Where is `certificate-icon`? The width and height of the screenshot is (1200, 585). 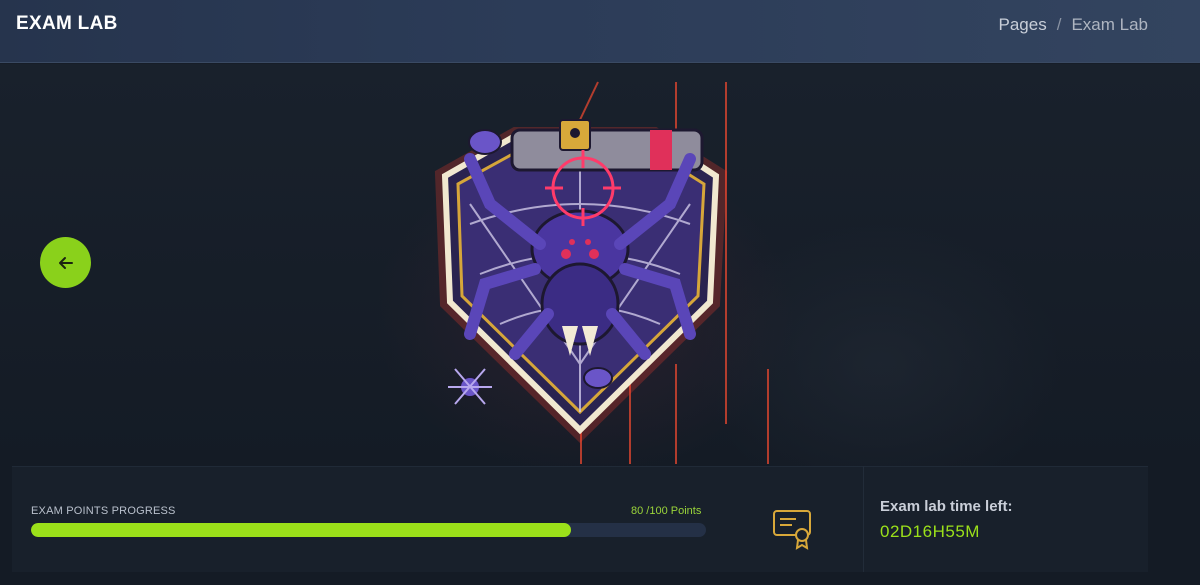 certificate-icon is located at coordinates (793, 529).